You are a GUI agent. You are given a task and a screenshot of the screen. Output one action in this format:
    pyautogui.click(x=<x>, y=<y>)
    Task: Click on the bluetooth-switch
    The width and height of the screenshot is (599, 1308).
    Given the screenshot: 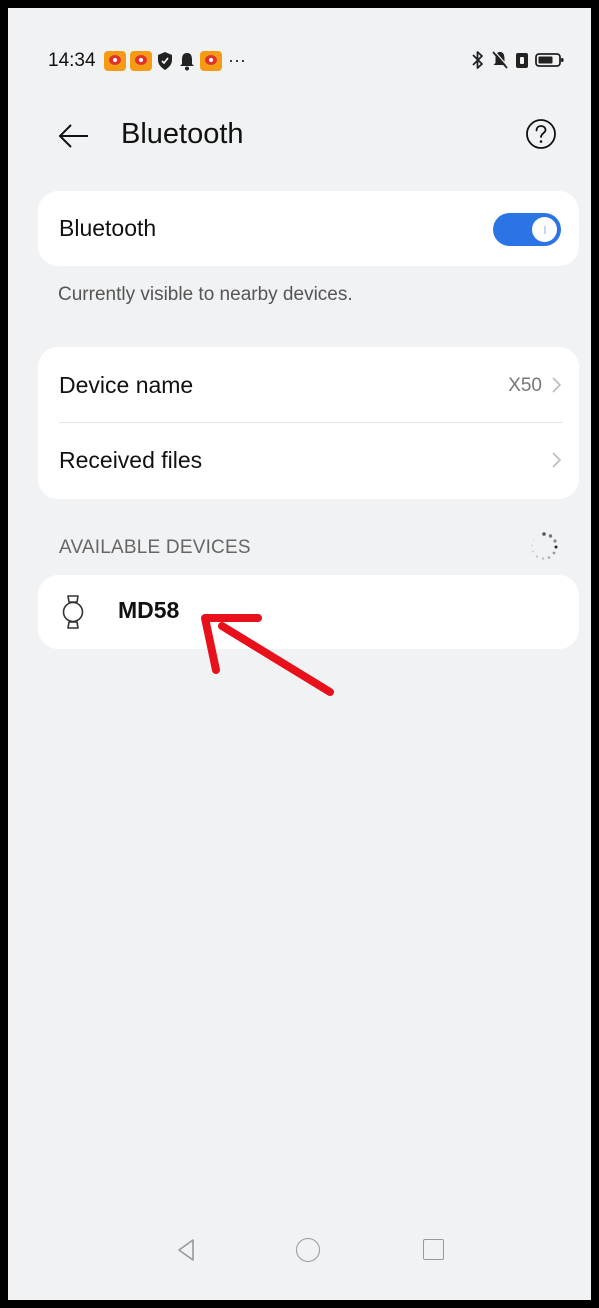 What is the action you would take?
    pyautogui.click(x=527, y=229)
    